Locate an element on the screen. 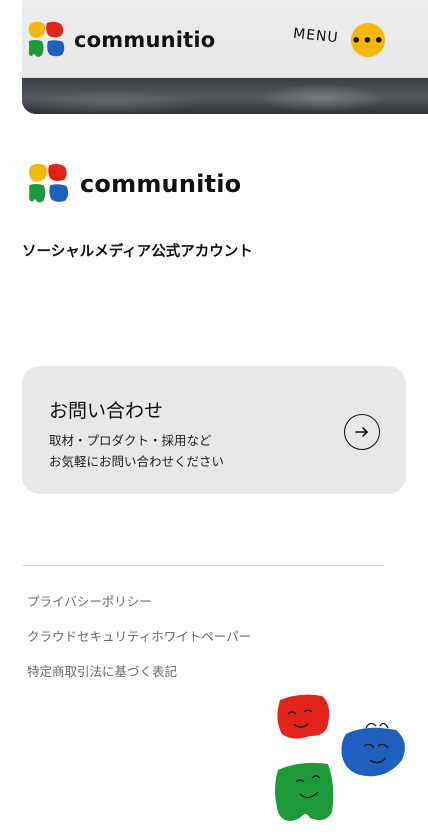 This screenshot has height=834, width=428. main-logo-text: communitio is located at coordinates (161, 184).